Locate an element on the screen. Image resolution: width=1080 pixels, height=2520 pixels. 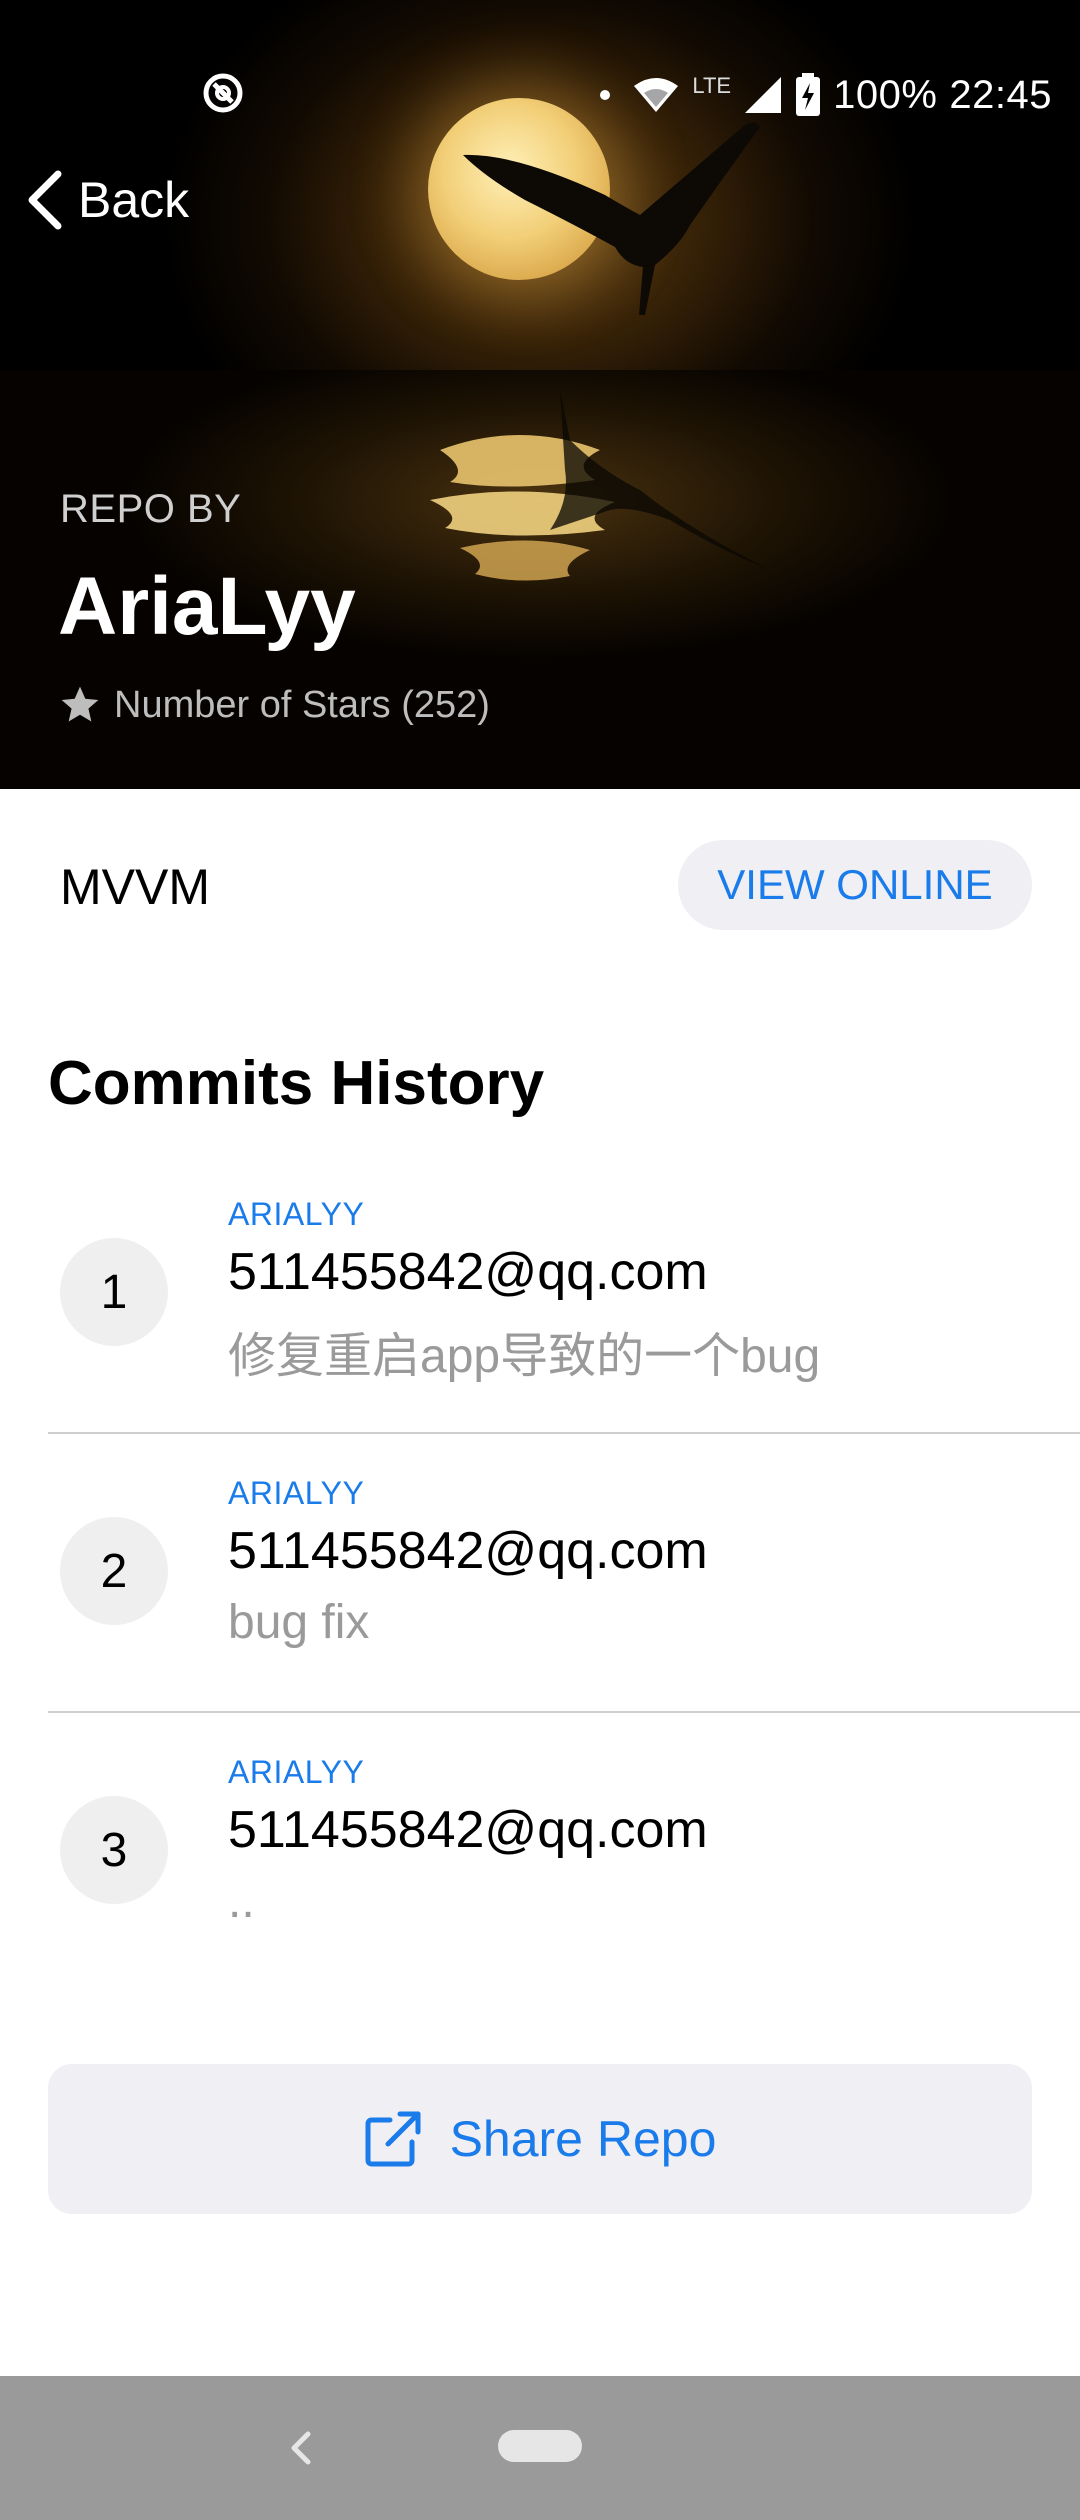
sync-icon is located at coordinates (223, 93).